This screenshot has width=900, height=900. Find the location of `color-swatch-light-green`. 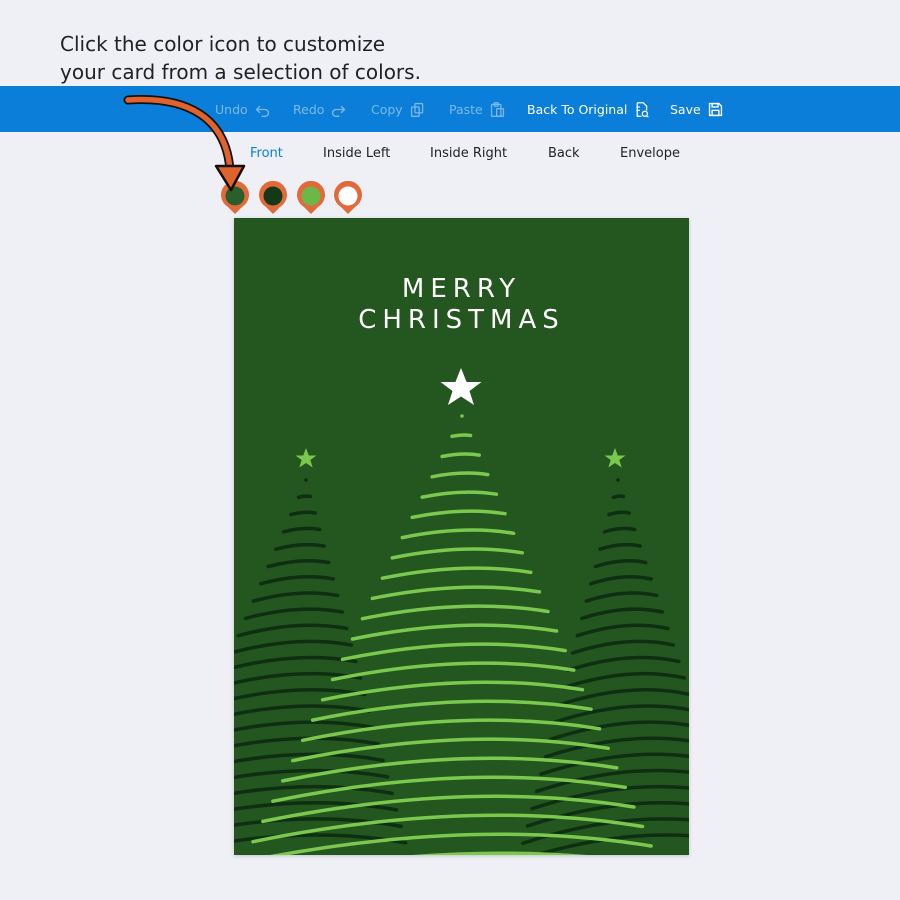

color-swatch-light-green is located at coordinates (311, 198).